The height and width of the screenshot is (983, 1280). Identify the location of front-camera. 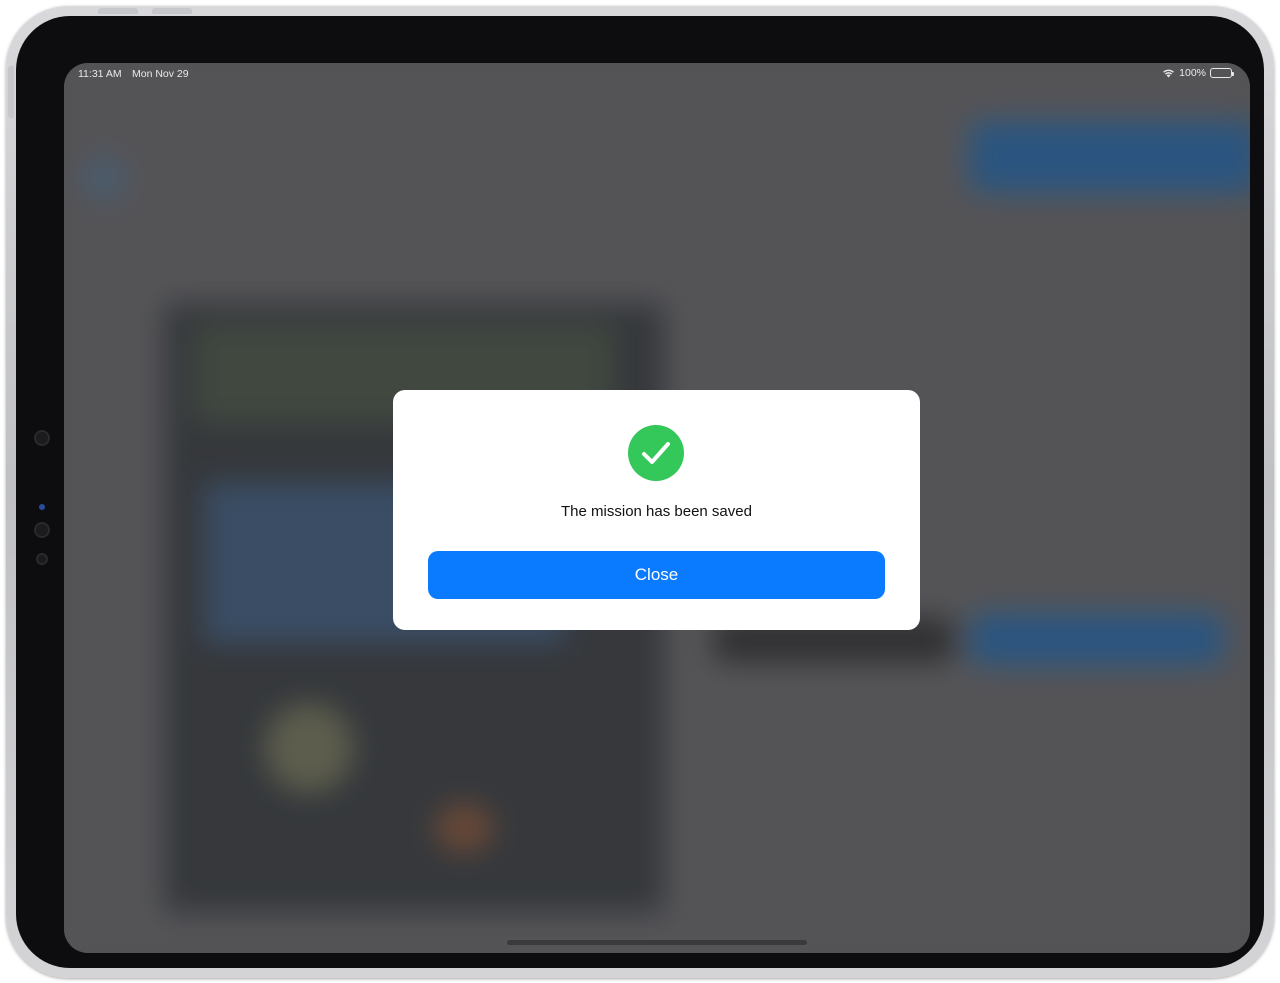
(42, 530).